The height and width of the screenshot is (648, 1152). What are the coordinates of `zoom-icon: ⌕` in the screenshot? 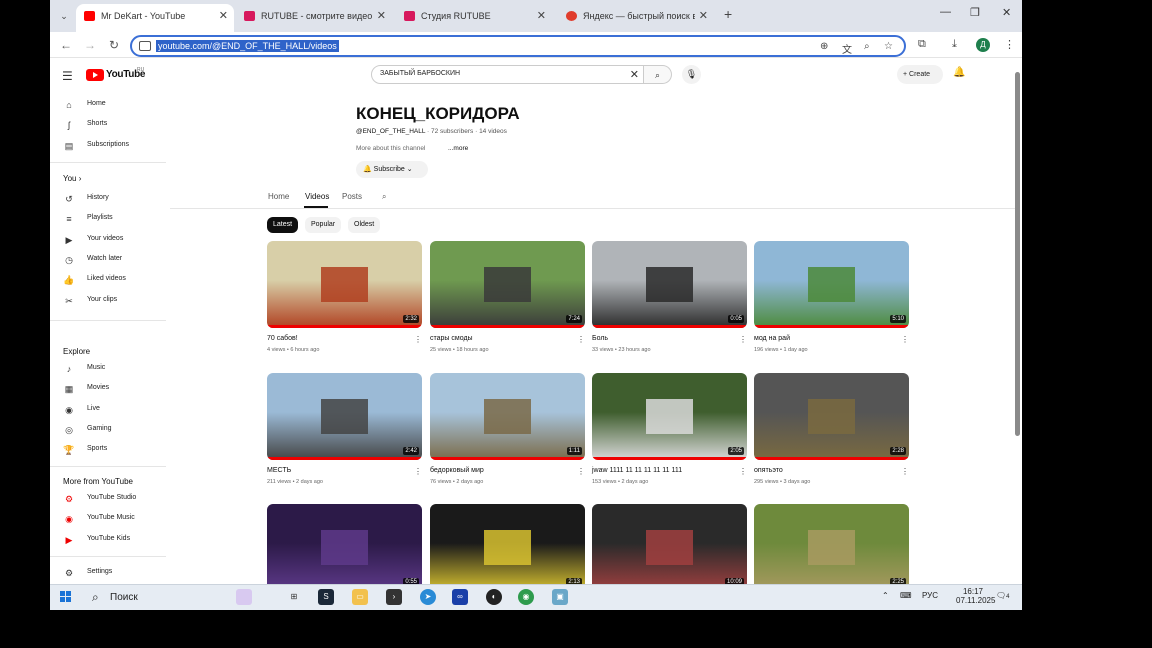 It's located at (867, 46).